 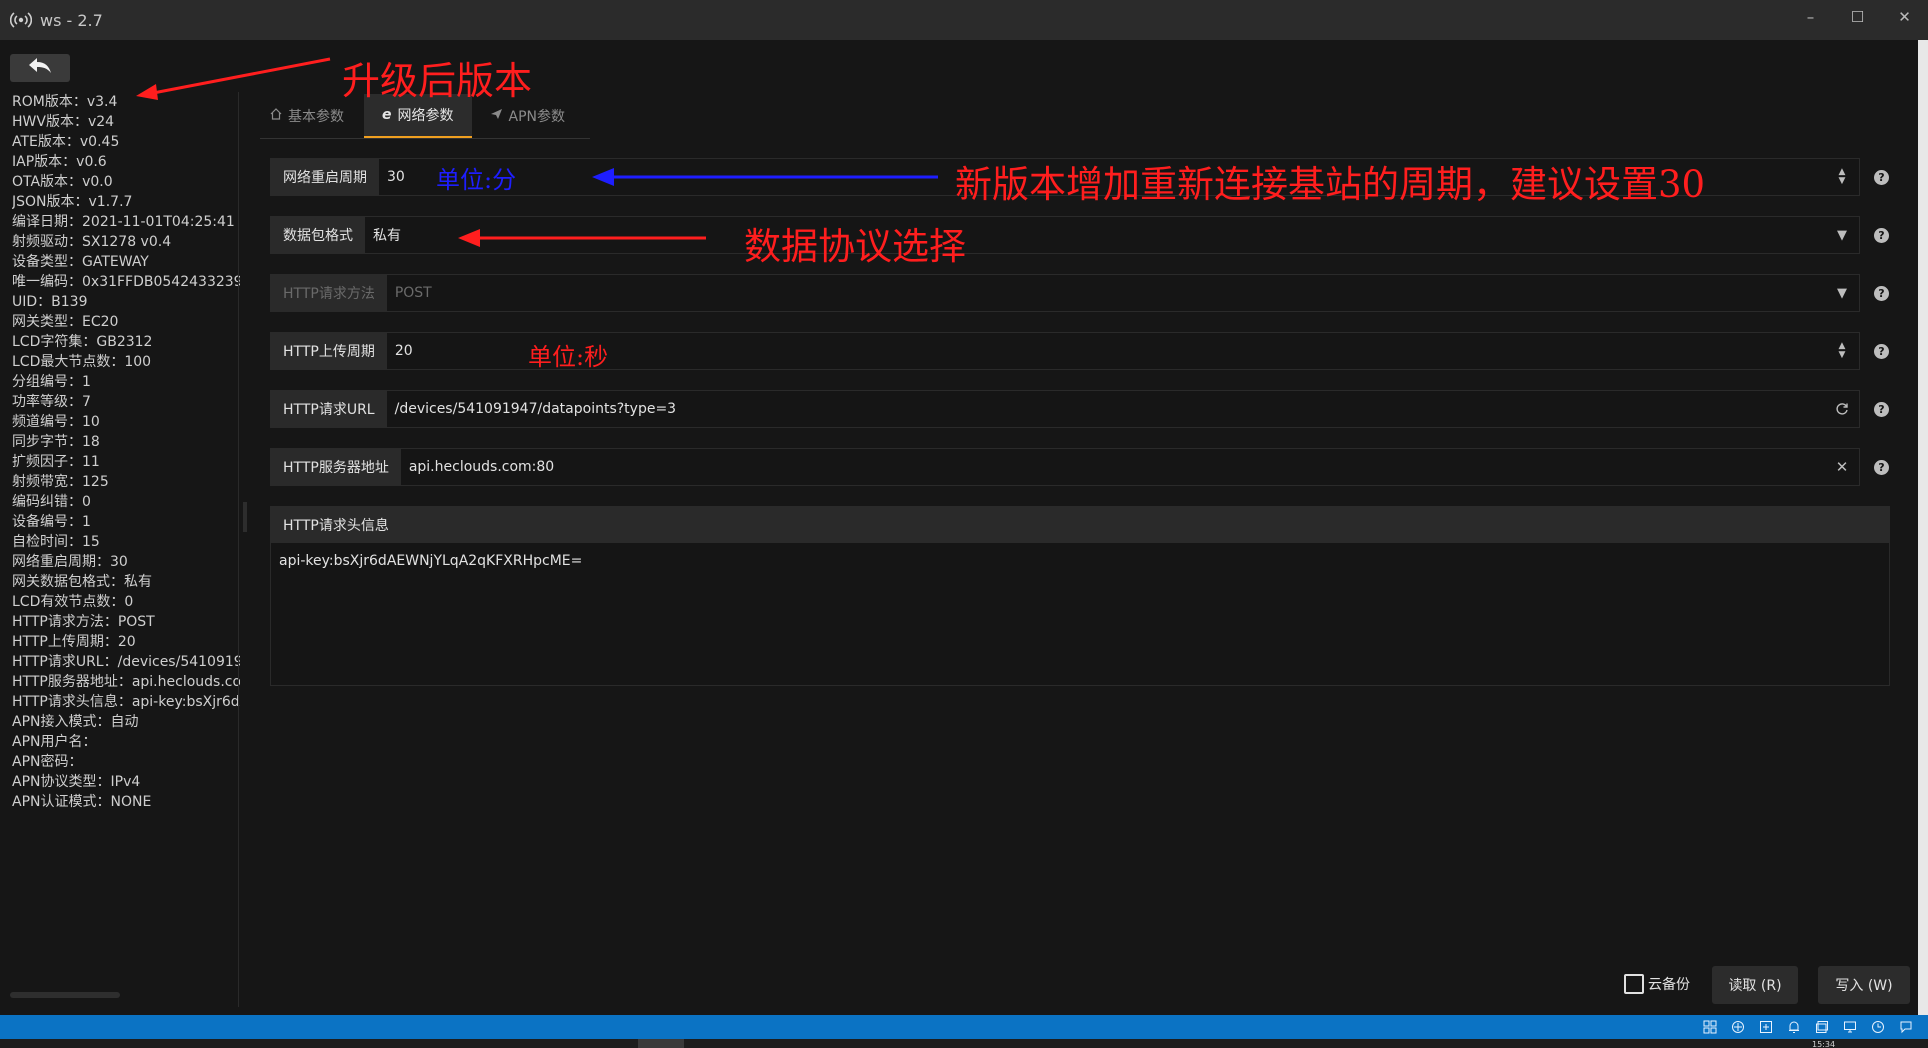 I want to click on read-button: 读取 (R), so click(x=1755, y=985).